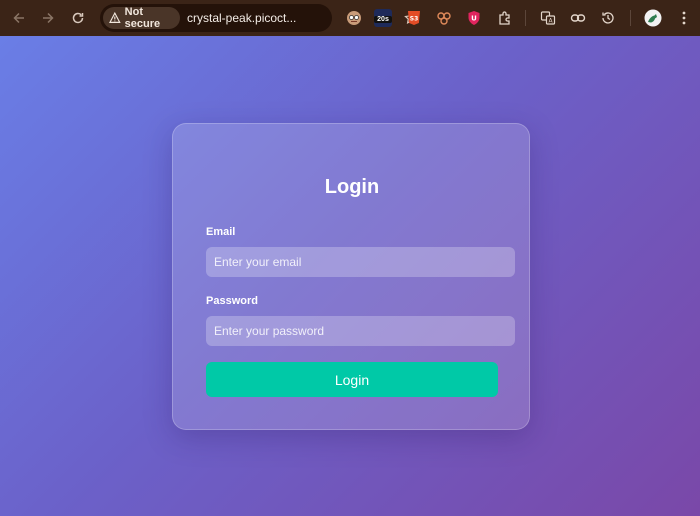  What do you see at coordinates (505, 18) in the screenshot?
I see `puzzle-icon` at bounding box center [505, 18].